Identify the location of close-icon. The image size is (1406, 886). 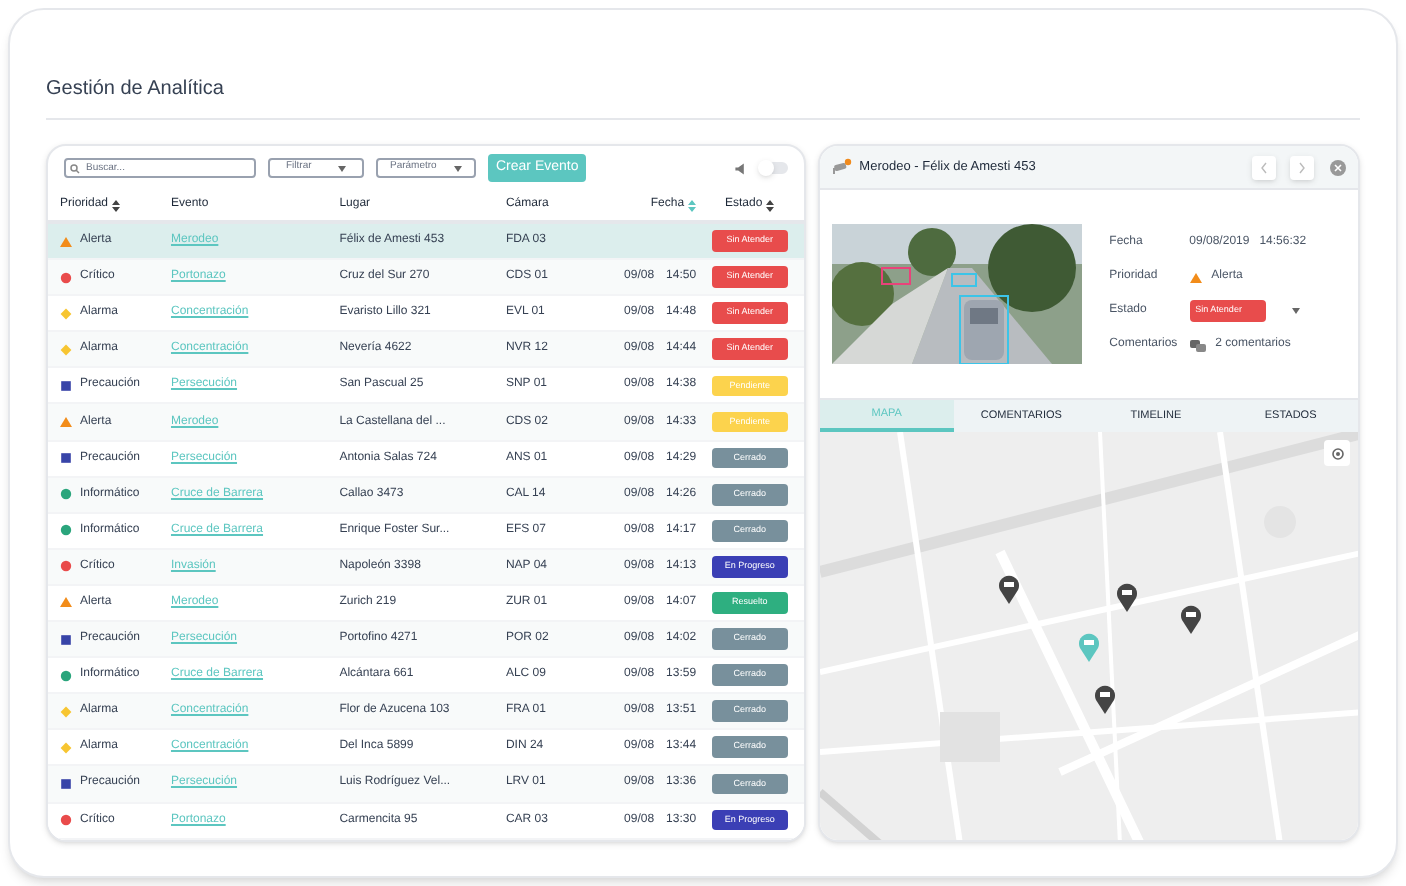
(1338, 167).